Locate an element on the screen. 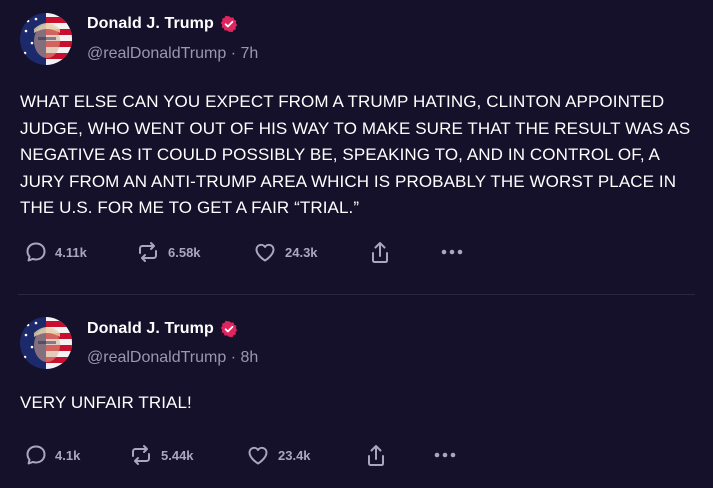 This screenshot has width=713, height=488. repost-count: 5.44k is located at coordinates (177, 455).